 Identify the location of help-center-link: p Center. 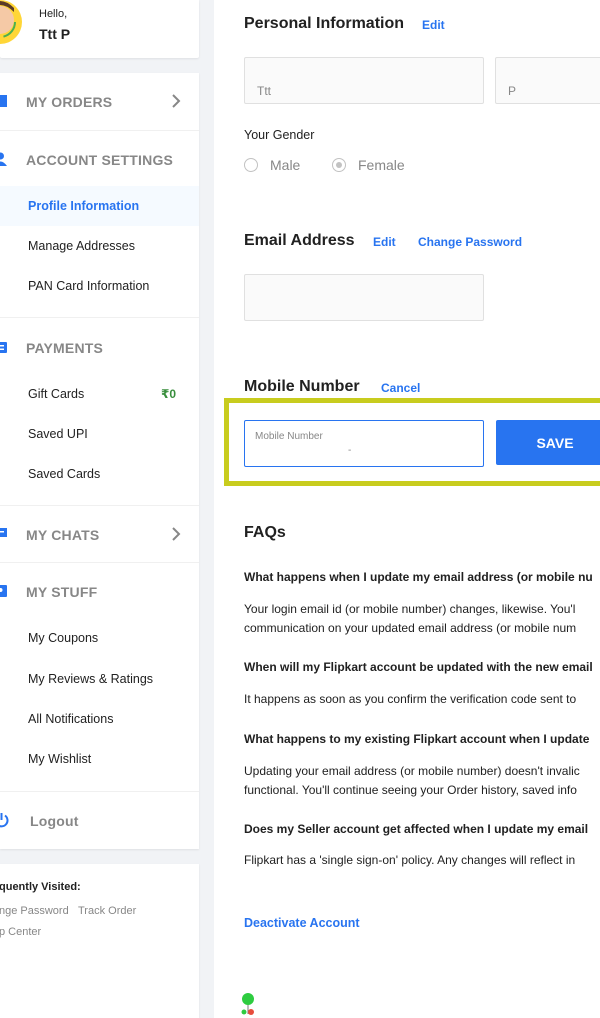
(20, 932).